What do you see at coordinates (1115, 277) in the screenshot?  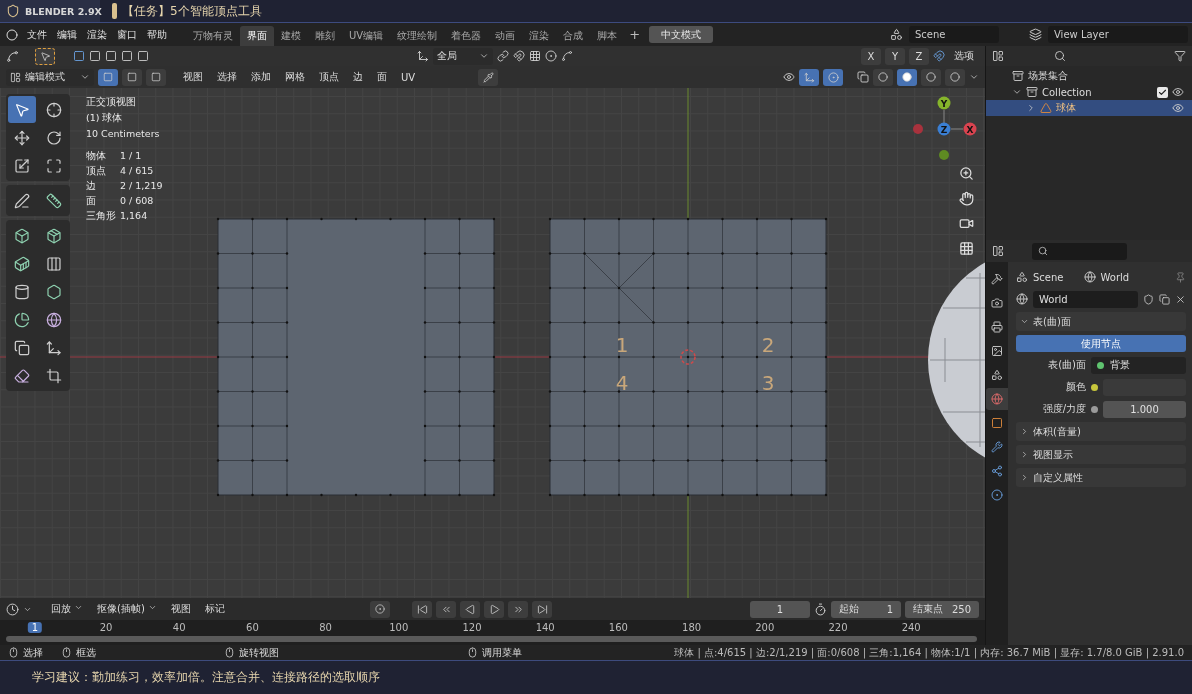 I see `breadcrumb-item: World` at bounding box center [1115, 277].